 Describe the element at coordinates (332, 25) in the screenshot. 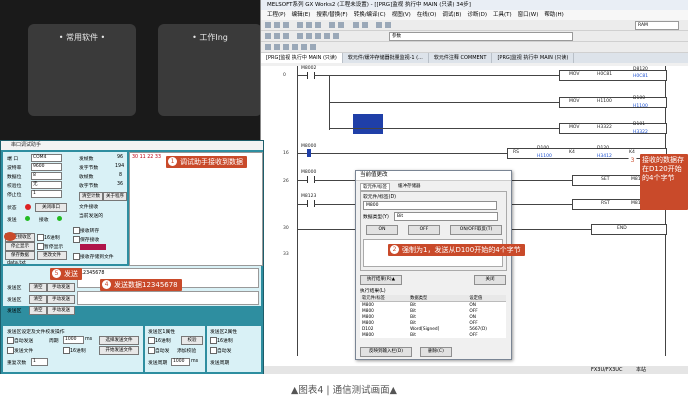

I see `undo-icon` at that location.